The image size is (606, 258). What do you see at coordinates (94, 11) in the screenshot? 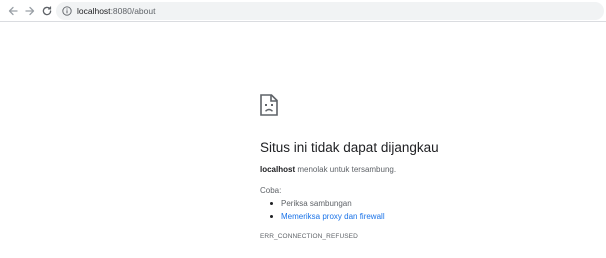
I see `url-host: localhost` at bounding box center [94, 11].